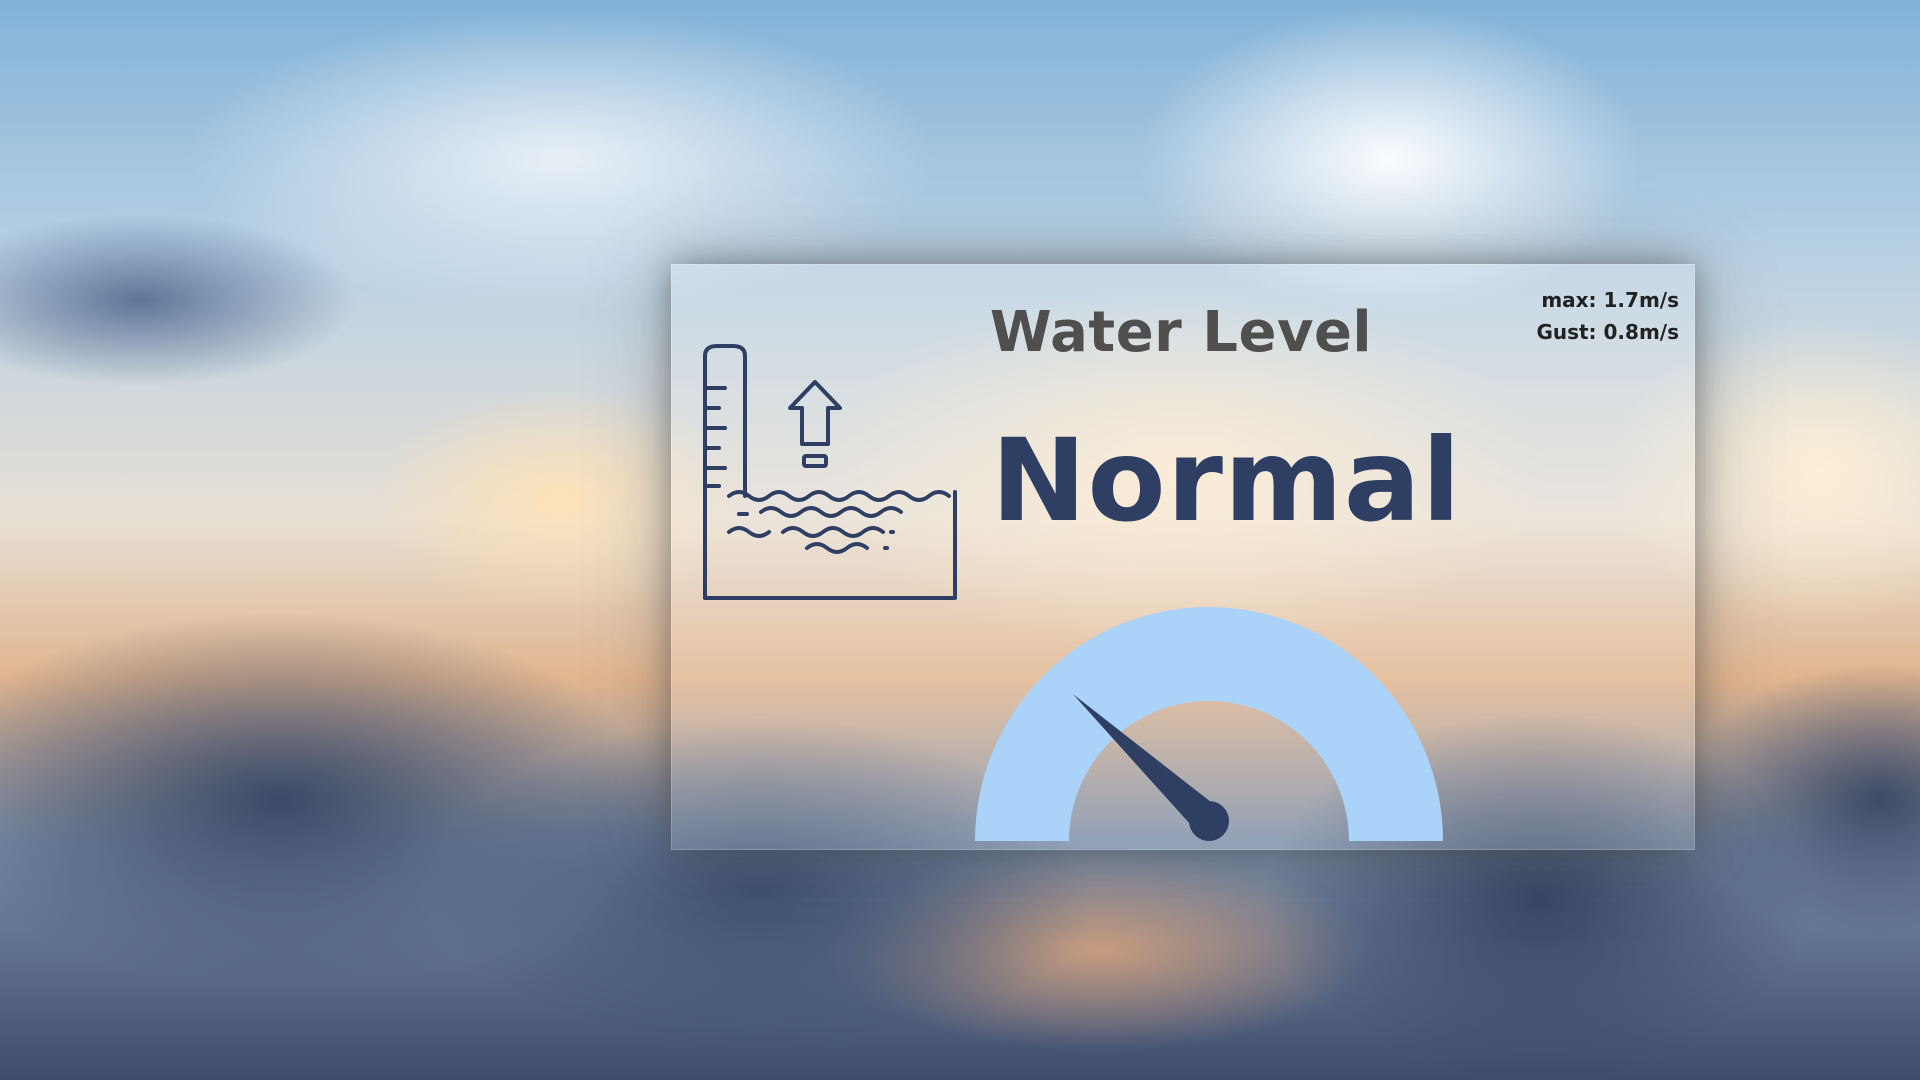  I want to click on status-value: Normal, so click(1226, 480).